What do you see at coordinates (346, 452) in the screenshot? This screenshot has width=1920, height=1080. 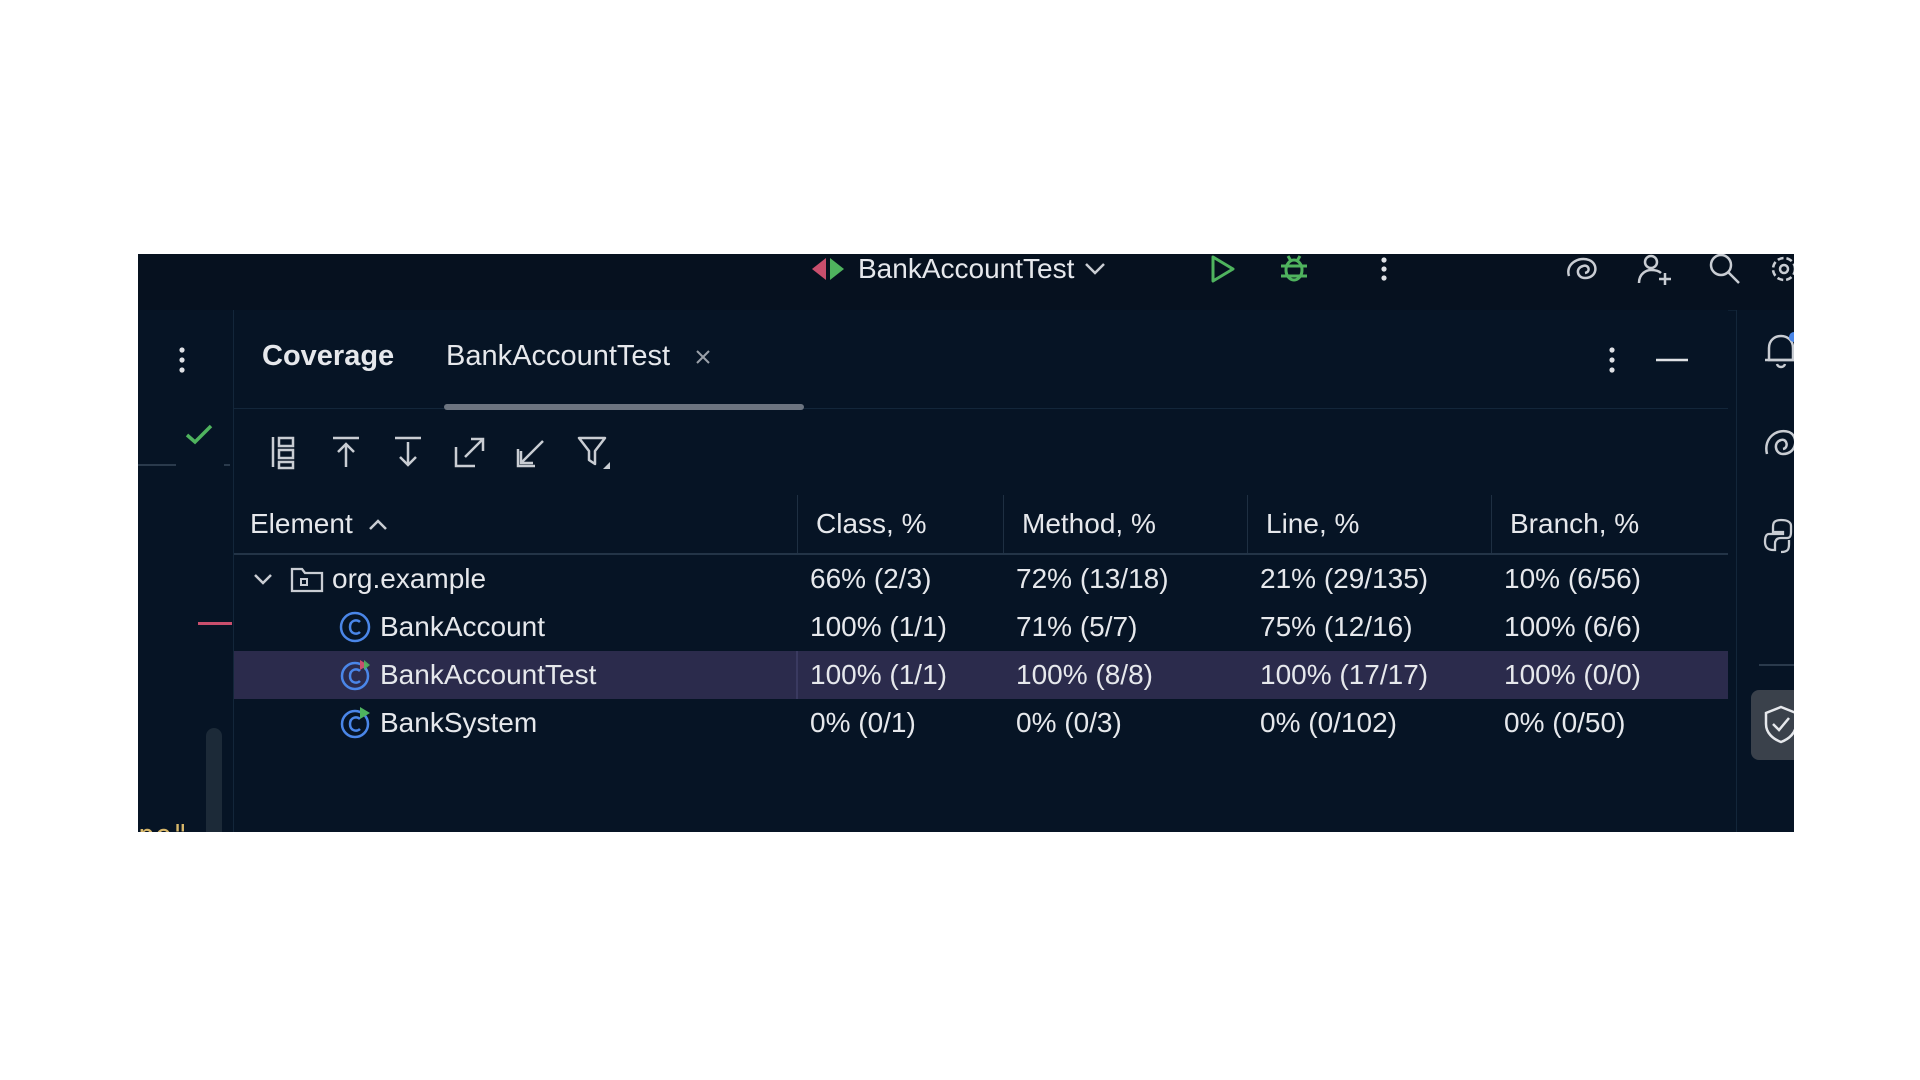 I see `navigate-up-button` at bounding box center [346, 452].